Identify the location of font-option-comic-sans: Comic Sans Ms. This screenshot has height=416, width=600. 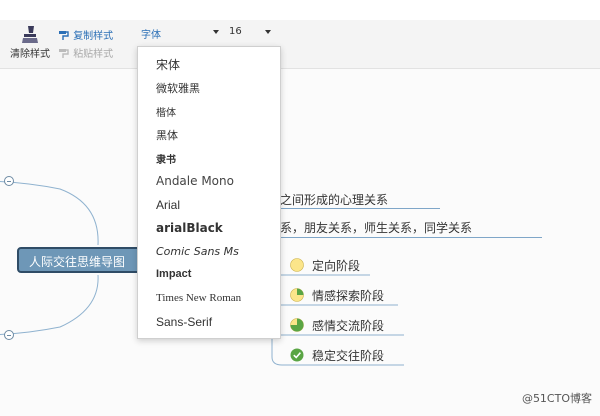
(197, 251).